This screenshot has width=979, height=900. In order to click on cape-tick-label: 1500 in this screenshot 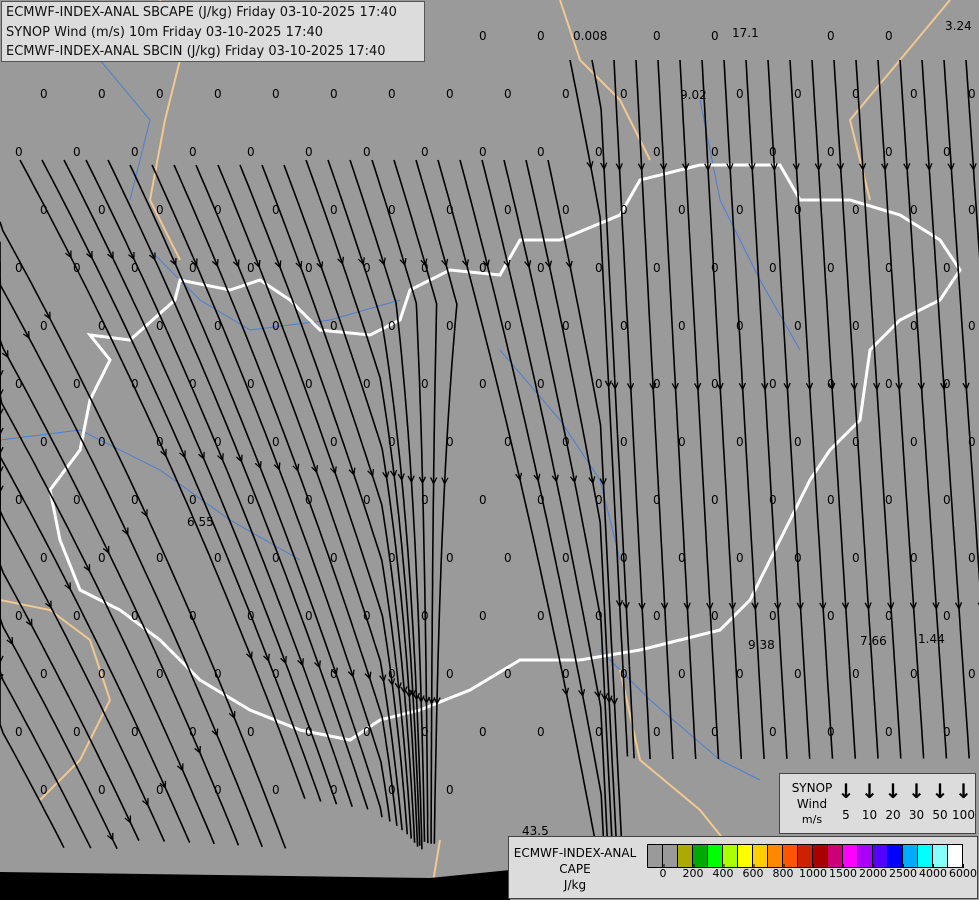, I will do `click(843, 872)`.